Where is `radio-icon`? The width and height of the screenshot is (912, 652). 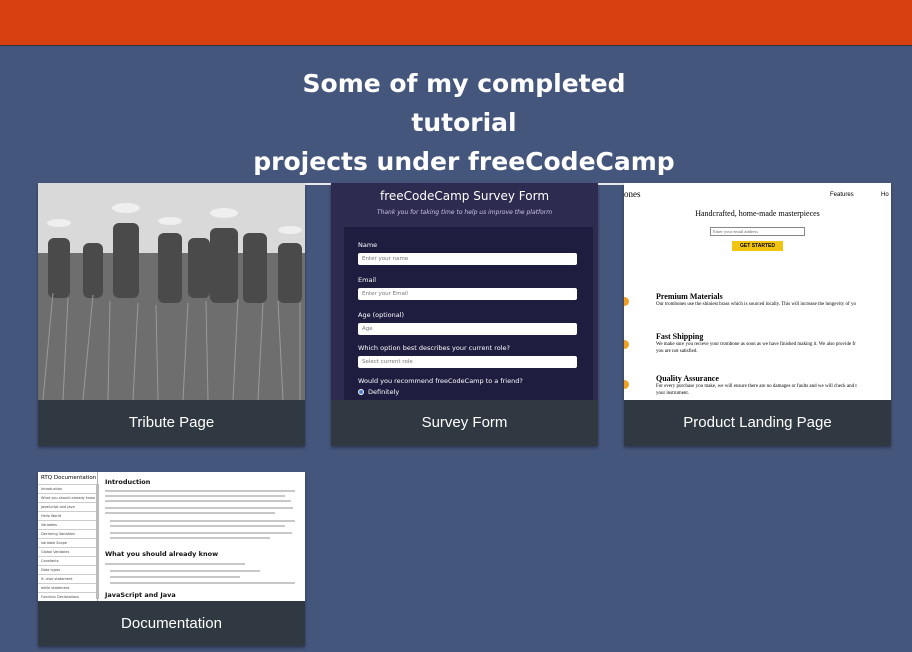 radio-icon is located at coordinates (361, 392).